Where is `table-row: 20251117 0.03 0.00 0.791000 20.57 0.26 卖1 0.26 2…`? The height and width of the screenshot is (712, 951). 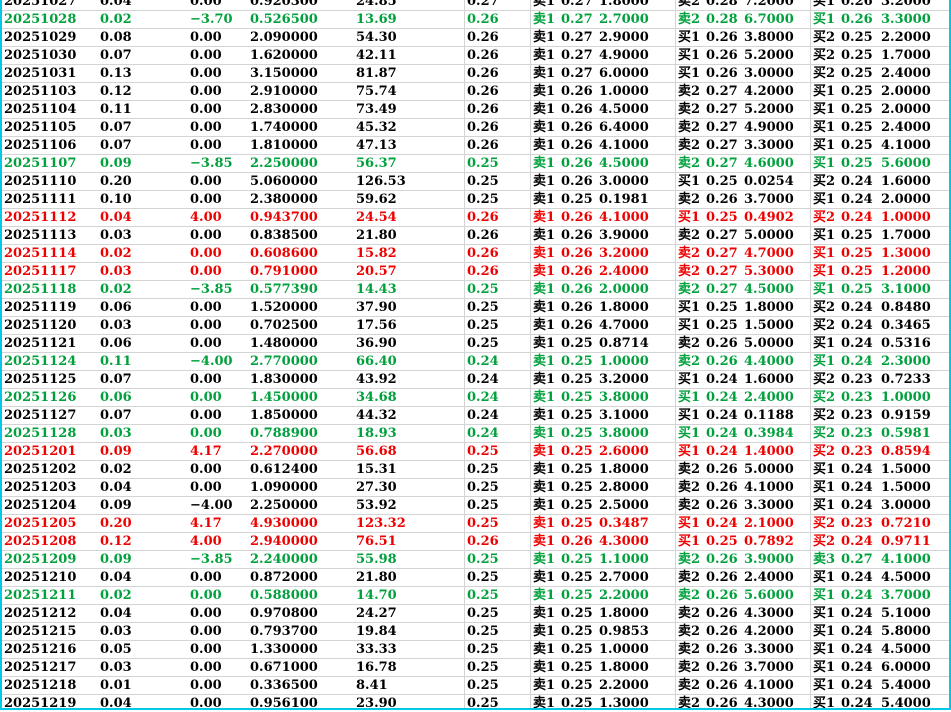
table-row: 20251117 0.03 0.00 0.791000 20.57 0.26 卖1 0.26 2… is located at coordinates (475, 272).